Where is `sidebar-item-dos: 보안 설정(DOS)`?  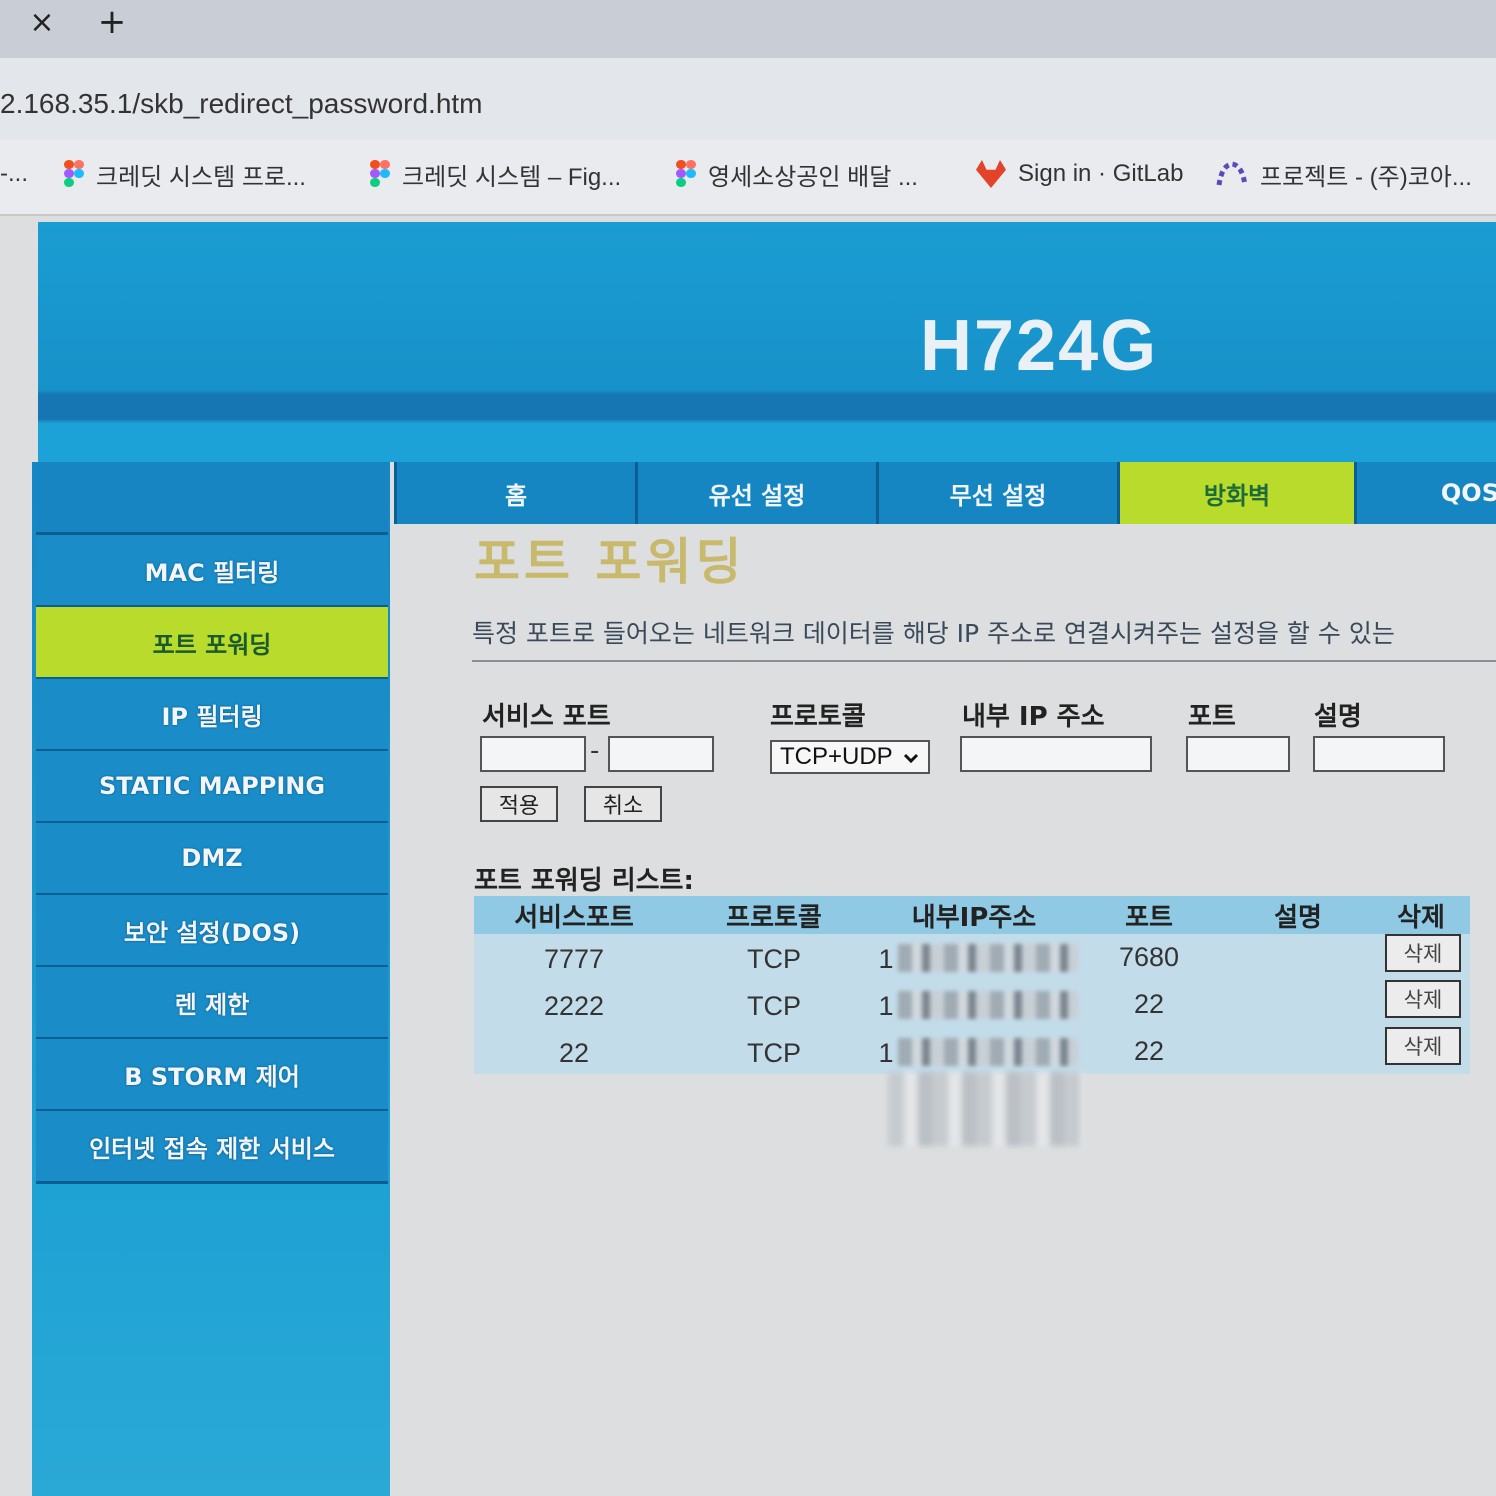 sidebar-item-dos: 보안 설정(DOS) is located at coordinates (212, 931).